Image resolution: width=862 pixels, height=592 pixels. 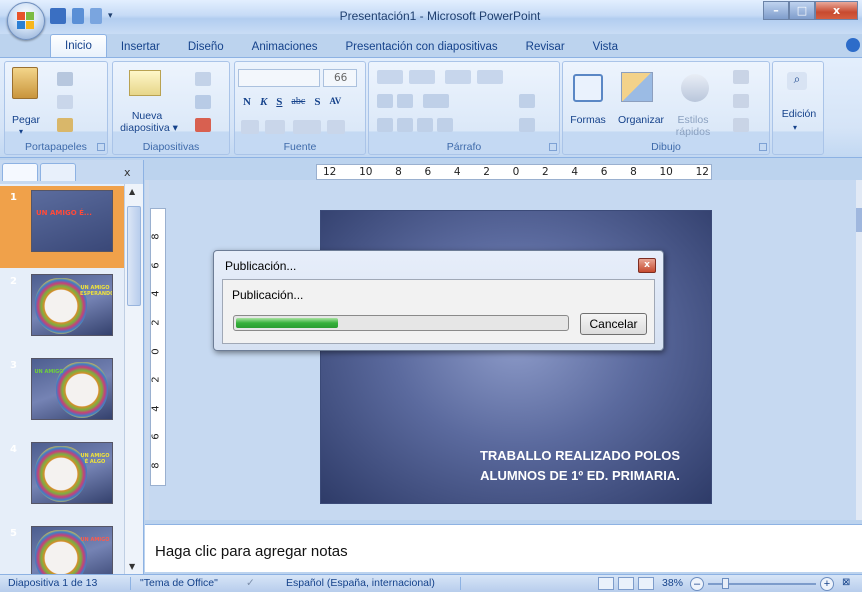 I want to click on zoom-slider-knob, so click(x=725, y=583).